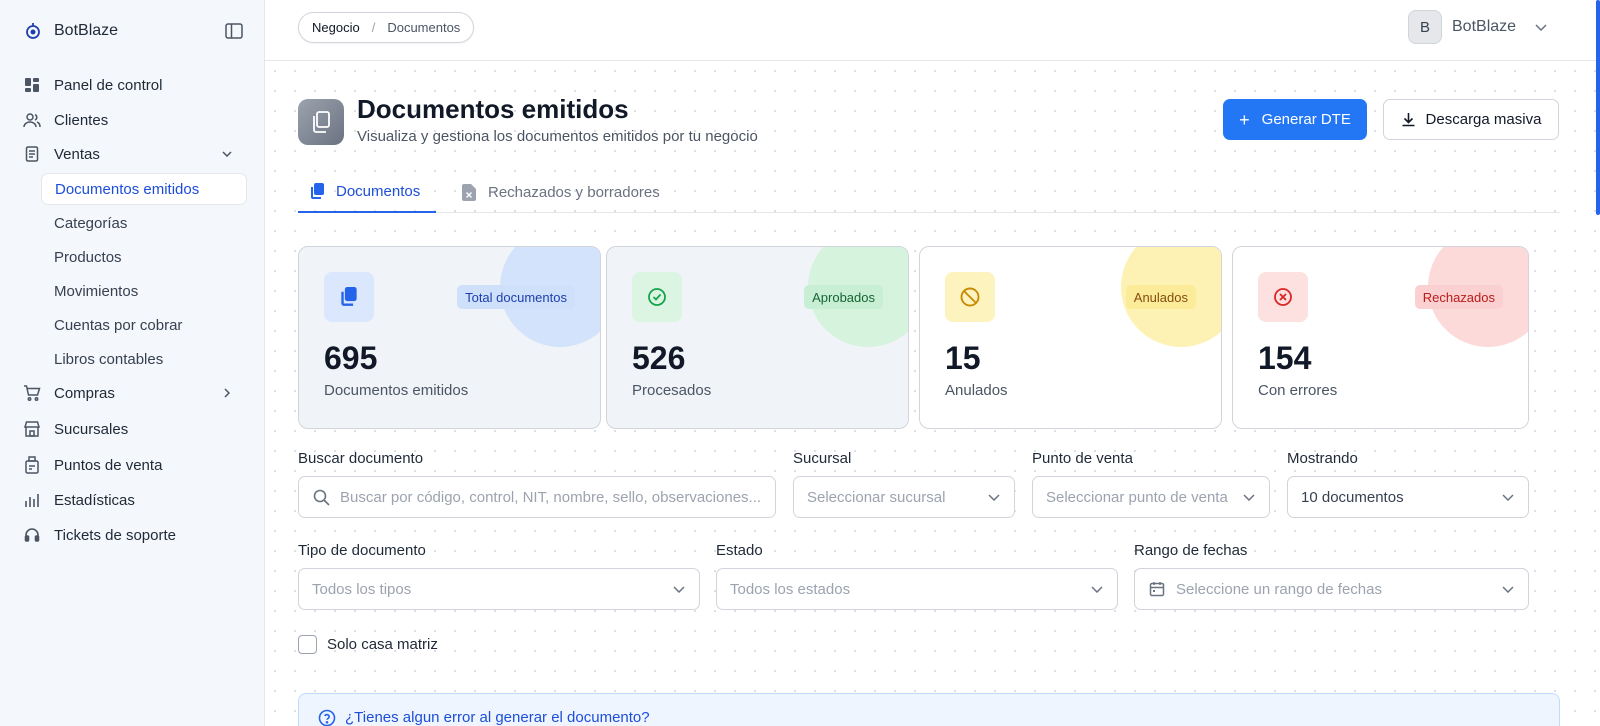 The height and width of the screenshot is (726, 1600). Describe the element at coordinates (1380, 337) in the screenshot. I see `stat-card-rechazados: Rechazados 154 Con errores` at that location.